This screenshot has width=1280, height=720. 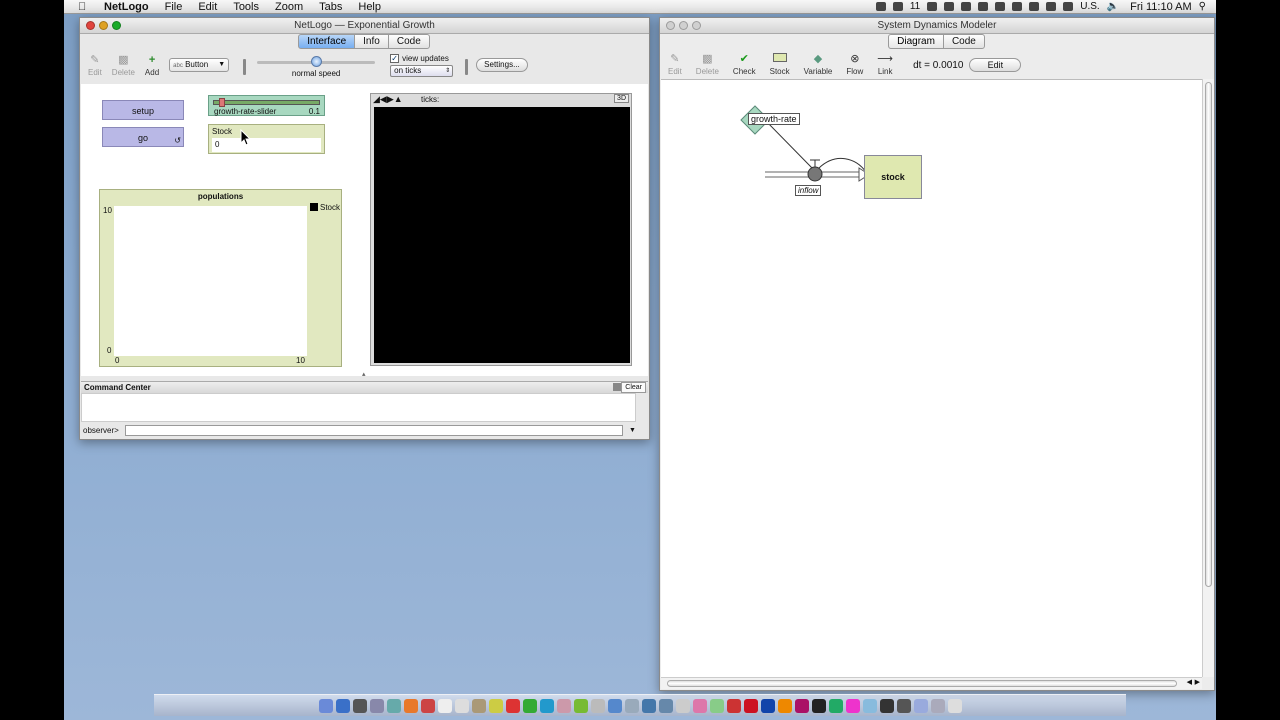 I want to click on sync-icon, so click(x=932, y=6).